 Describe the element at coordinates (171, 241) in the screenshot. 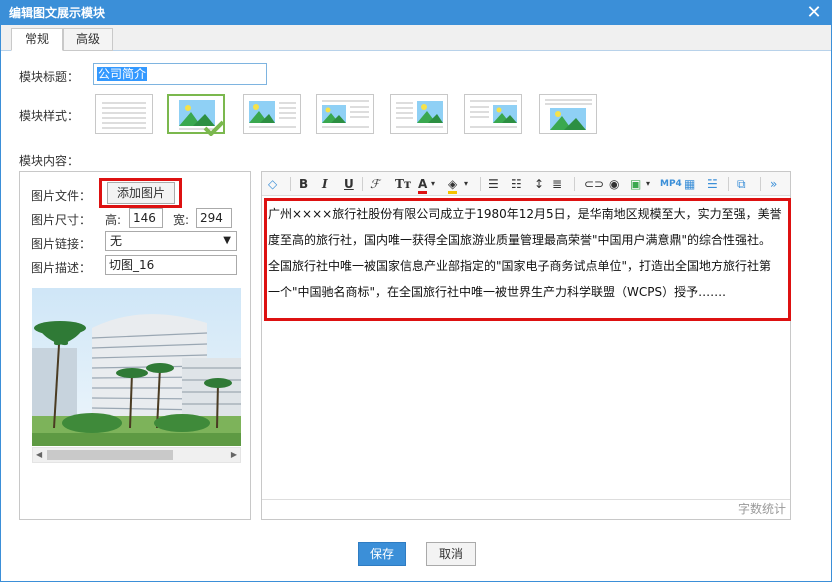

I see `image-link-select: 无 ▼` at that location.